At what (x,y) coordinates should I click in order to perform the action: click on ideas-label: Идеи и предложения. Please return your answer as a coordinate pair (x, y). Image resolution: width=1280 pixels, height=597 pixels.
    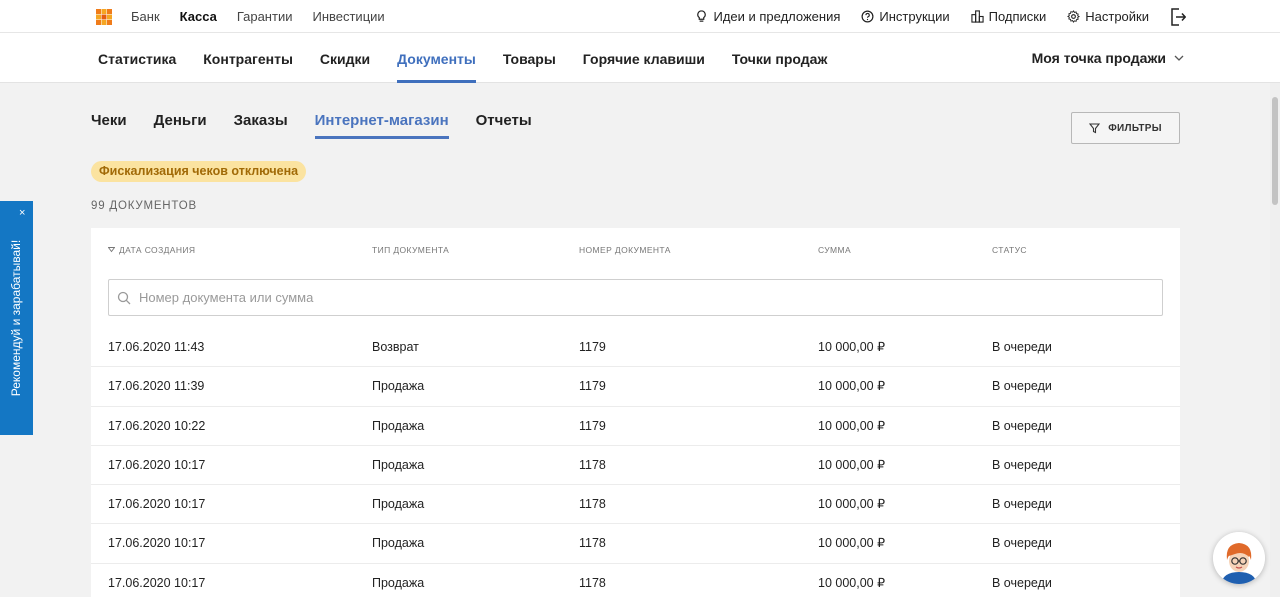
    Looking at the image, I should click on (777, 16).